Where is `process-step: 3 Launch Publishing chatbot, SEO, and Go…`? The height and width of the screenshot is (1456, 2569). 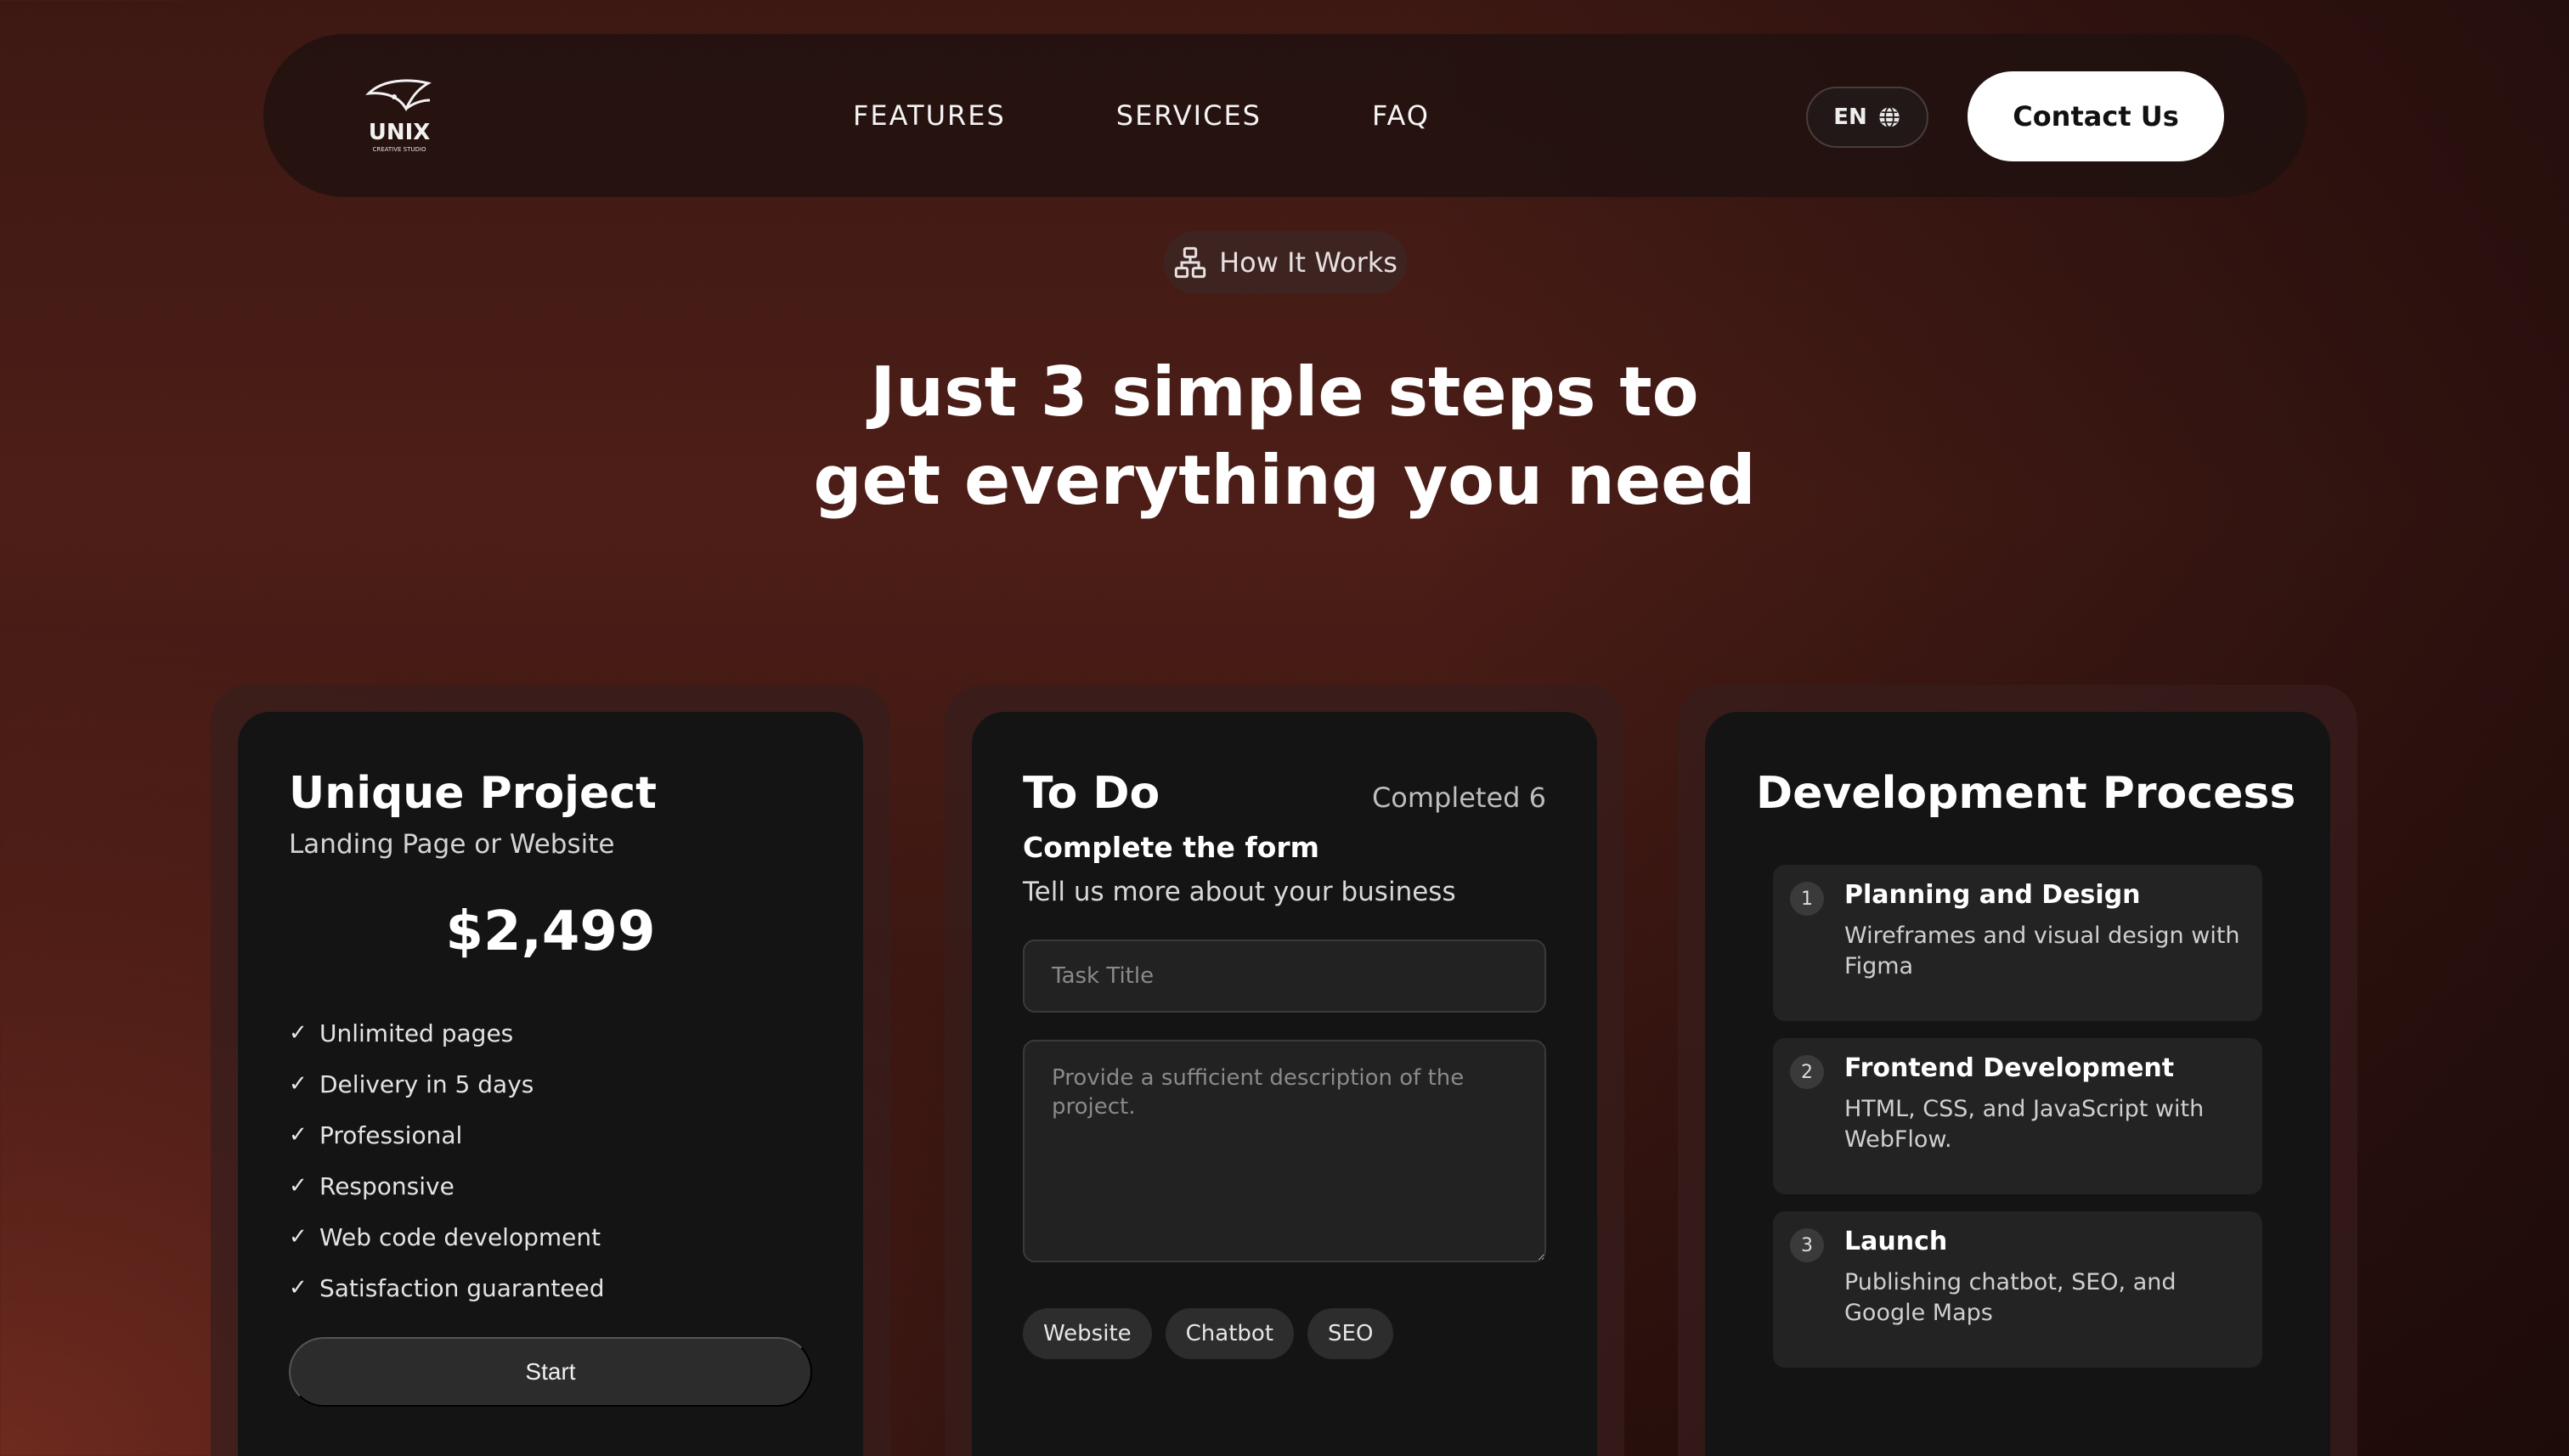 process-step: 3 Launch Publishing chatbot, SEO, and Go… is located at coordinates (2017, 1290).